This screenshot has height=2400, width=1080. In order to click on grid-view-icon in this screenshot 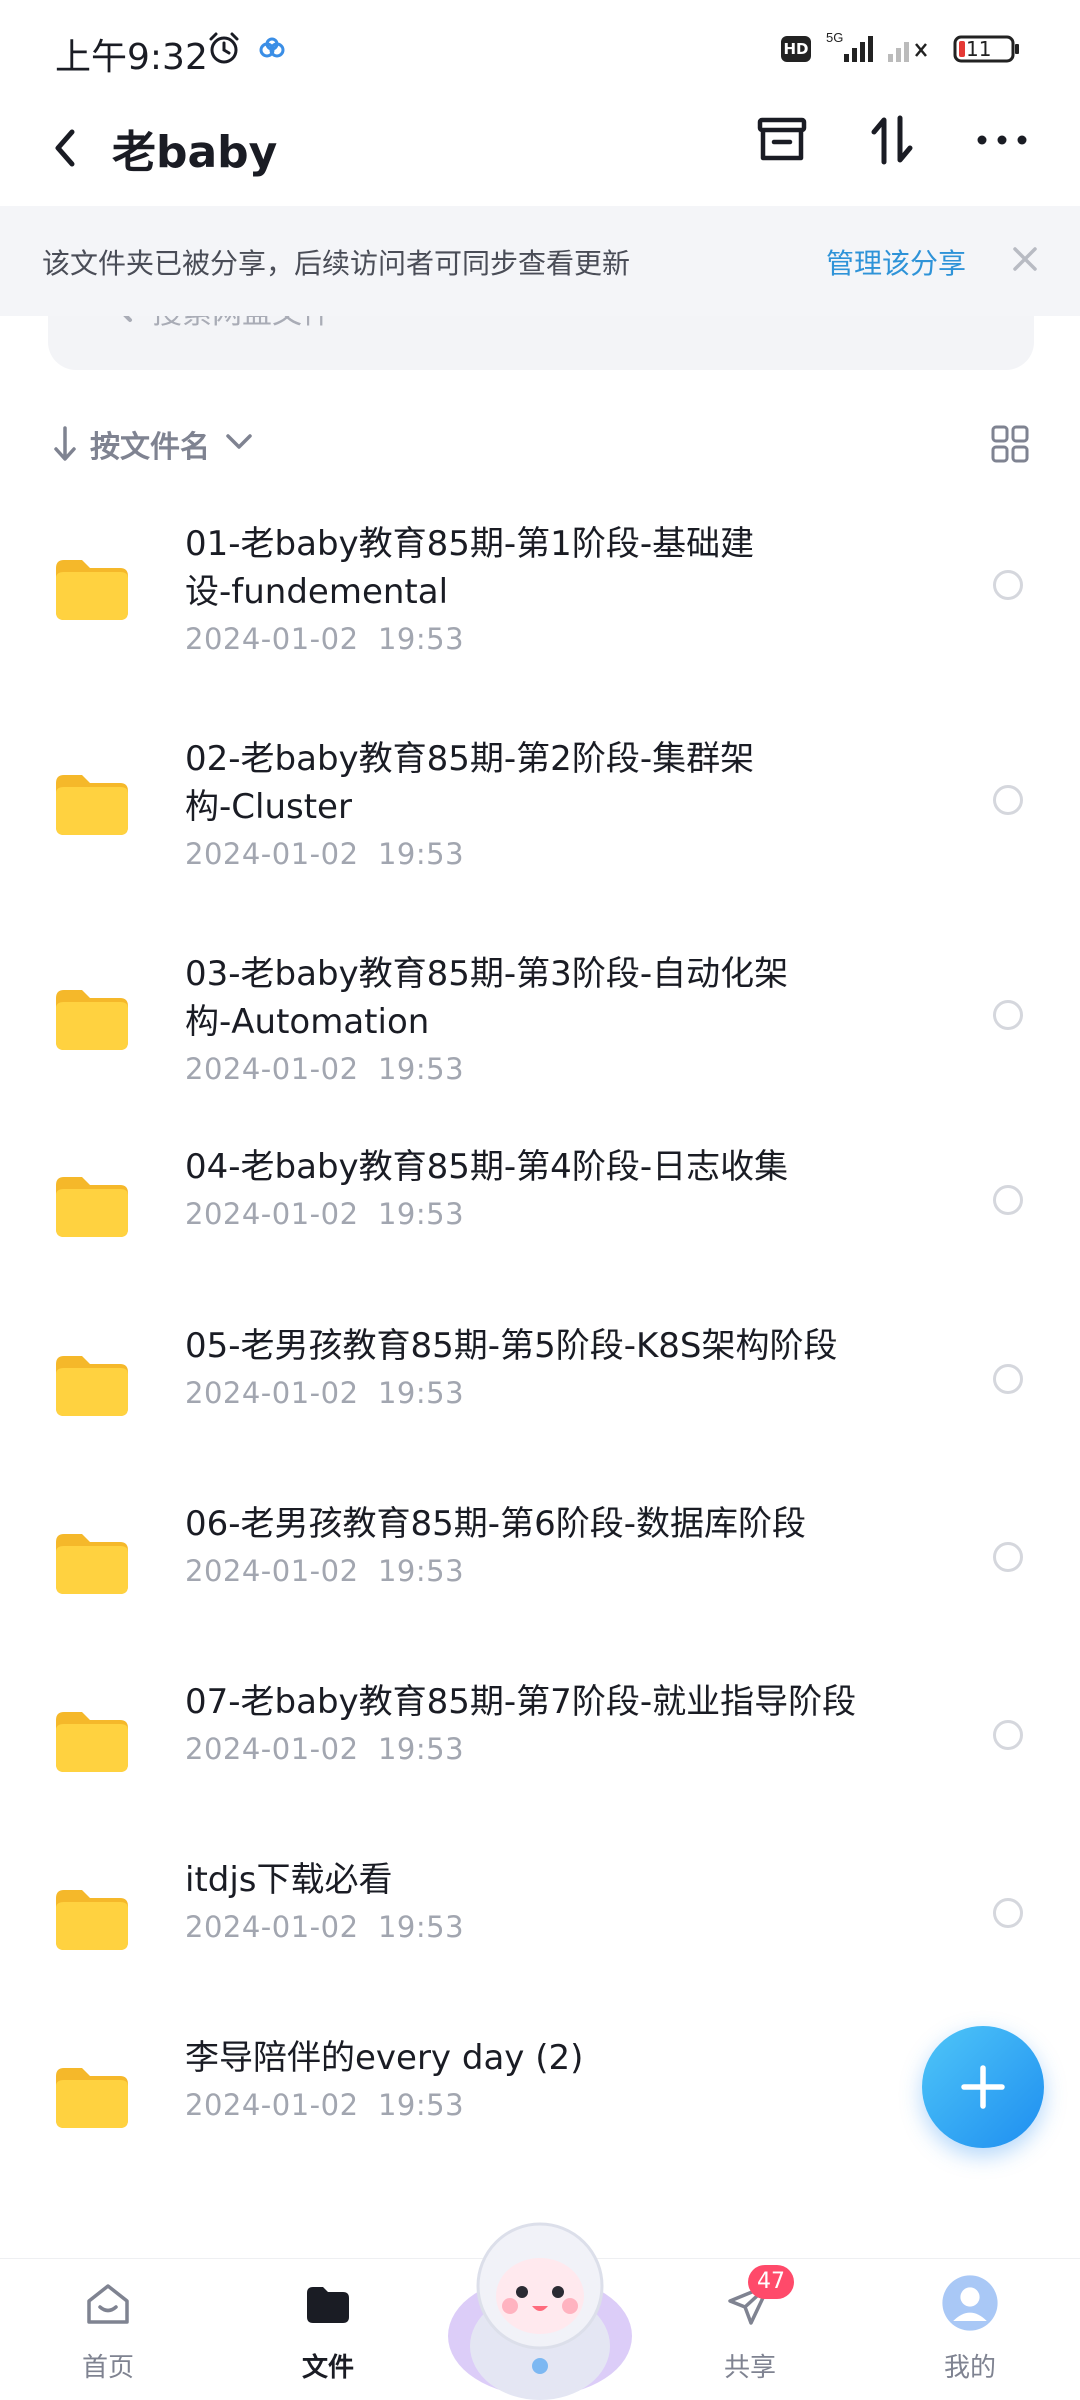, I will do `click(1010, 444)`.